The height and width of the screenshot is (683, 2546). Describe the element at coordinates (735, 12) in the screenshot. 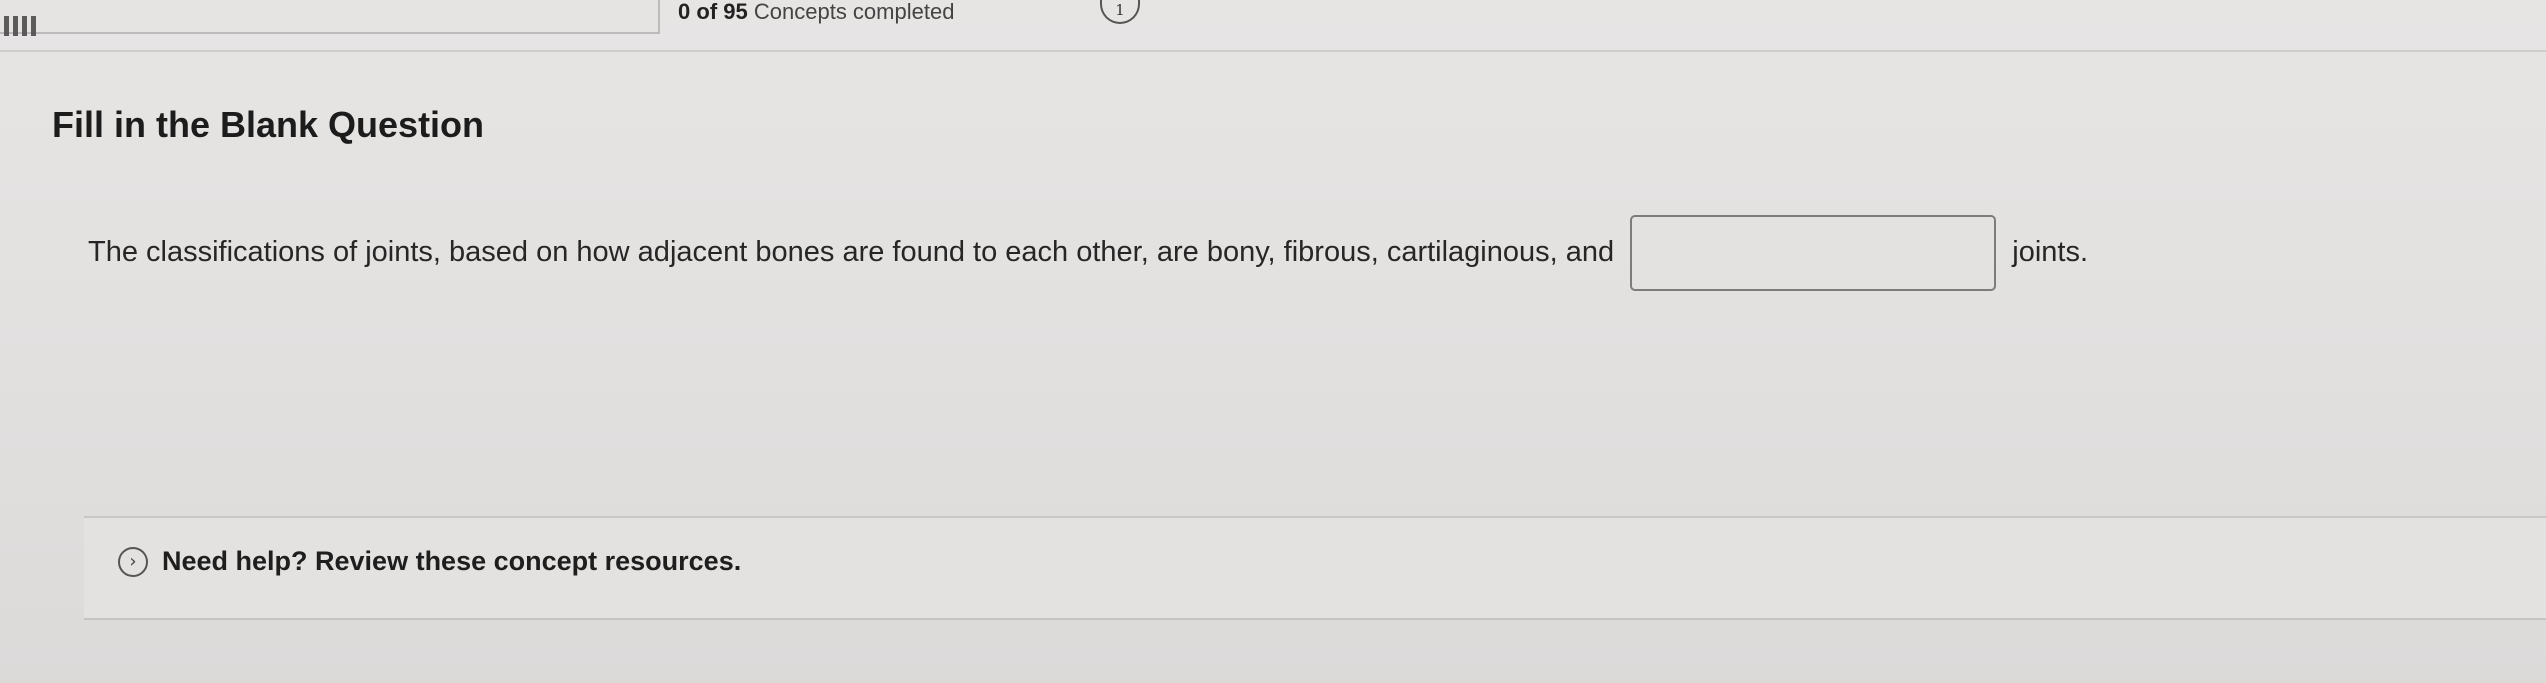

I see `total-count: 95` at that location.